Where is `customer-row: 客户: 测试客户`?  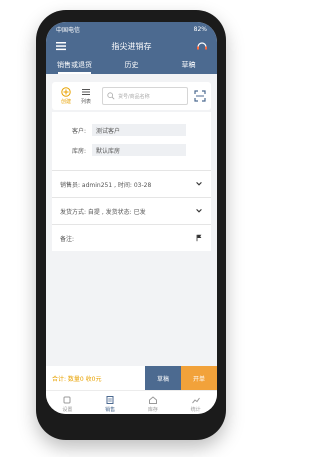 customer-row: 客户: 测试客户 is located at coordinates (131, 130).